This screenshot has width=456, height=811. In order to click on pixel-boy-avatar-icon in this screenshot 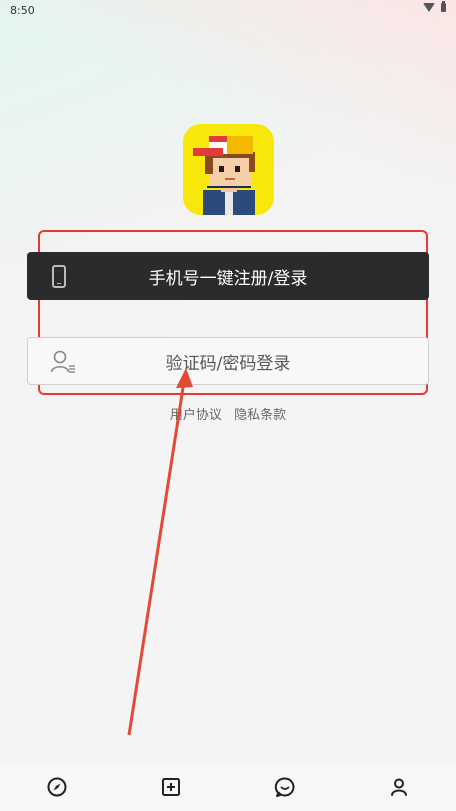, I will do `click(228, 169)`.